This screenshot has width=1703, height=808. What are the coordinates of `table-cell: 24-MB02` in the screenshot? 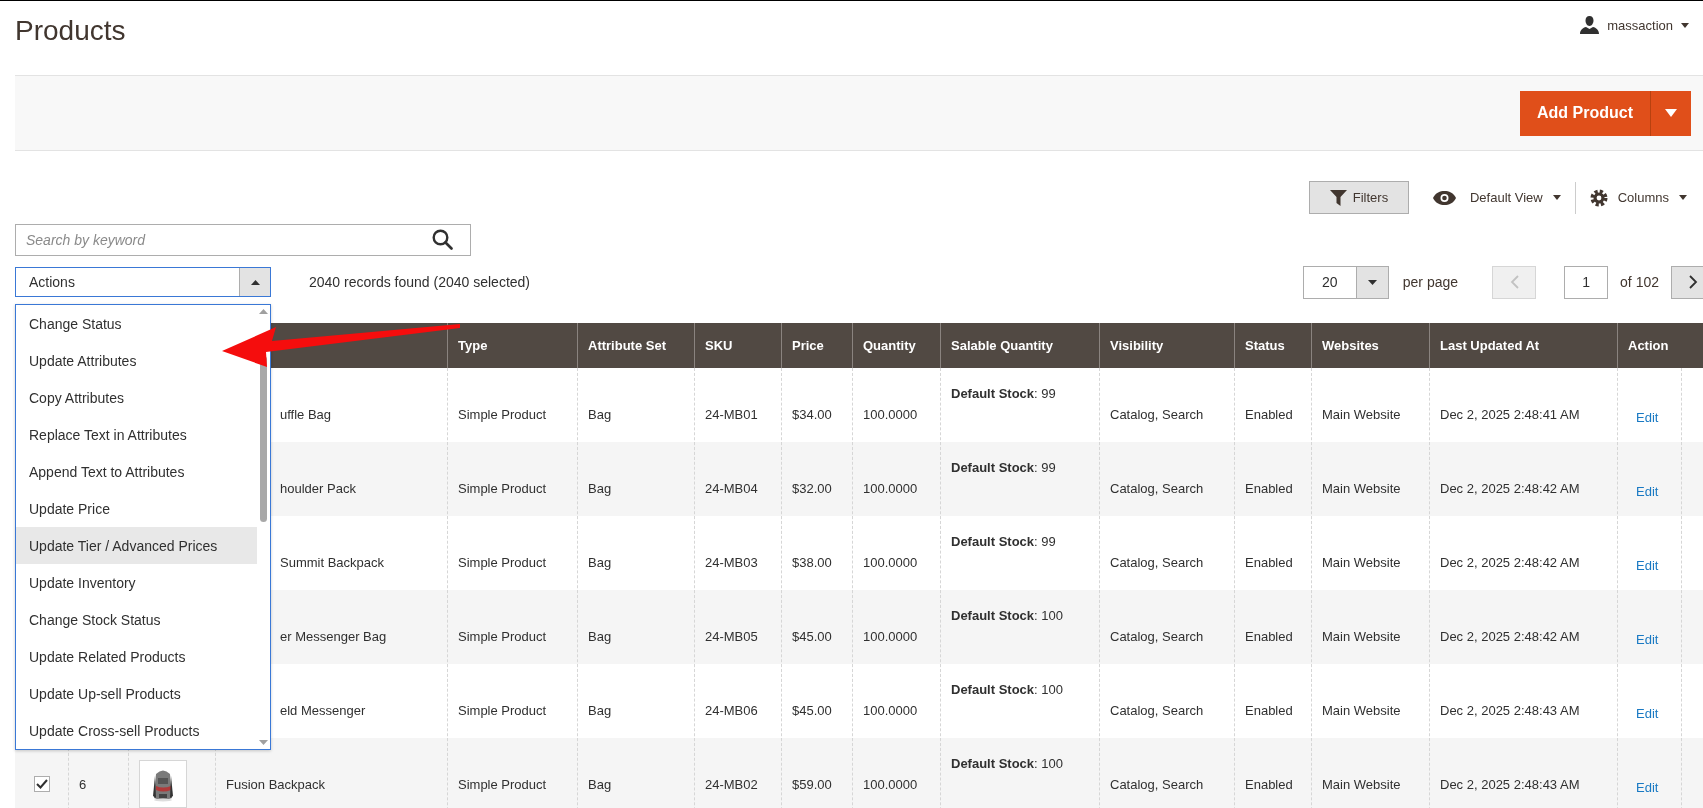 It's located at (731, 784).